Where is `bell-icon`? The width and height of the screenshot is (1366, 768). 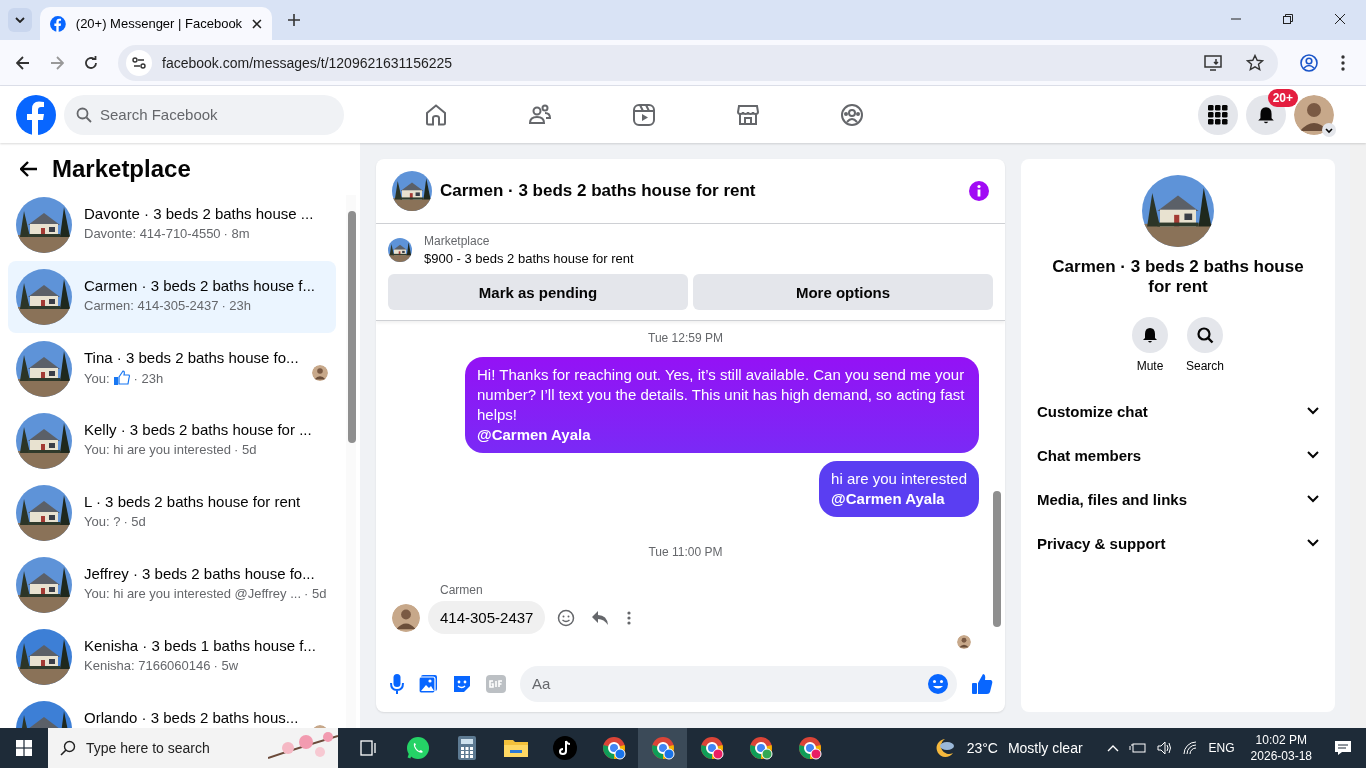
bell-icon is located at coordinates (1150, 335).